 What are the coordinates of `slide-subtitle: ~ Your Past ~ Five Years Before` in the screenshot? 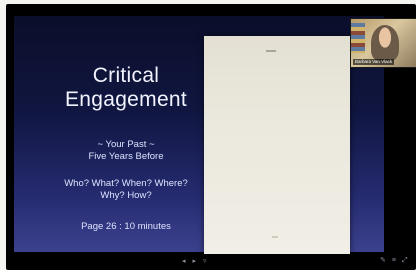 It's located at (126, 151).